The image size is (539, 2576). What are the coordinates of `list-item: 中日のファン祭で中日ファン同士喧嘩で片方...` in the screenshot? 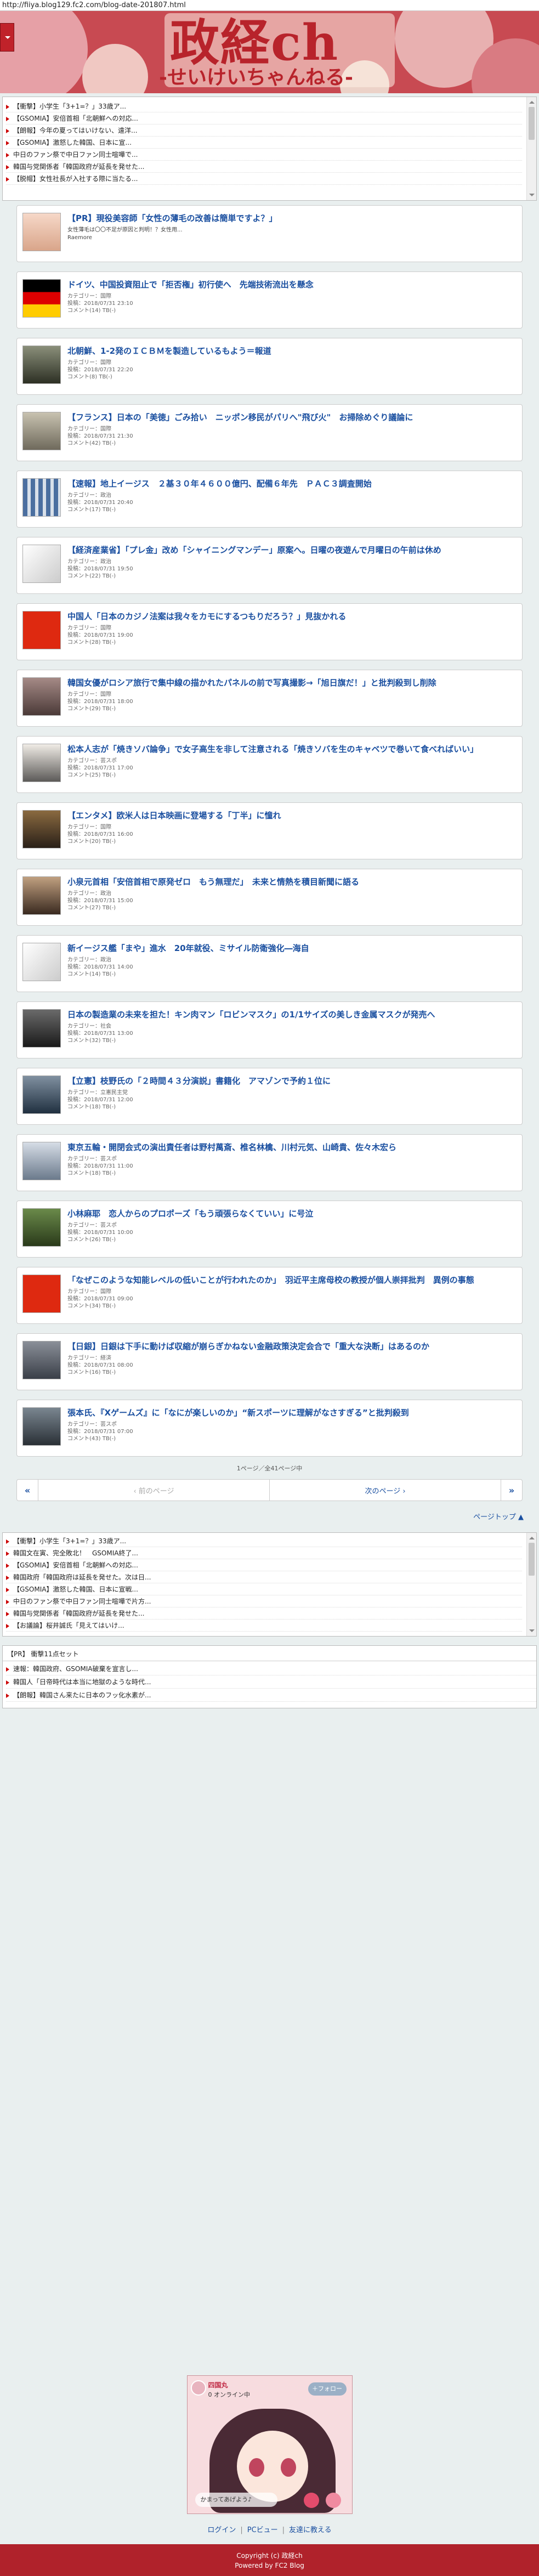 It's located at (264, 1601).